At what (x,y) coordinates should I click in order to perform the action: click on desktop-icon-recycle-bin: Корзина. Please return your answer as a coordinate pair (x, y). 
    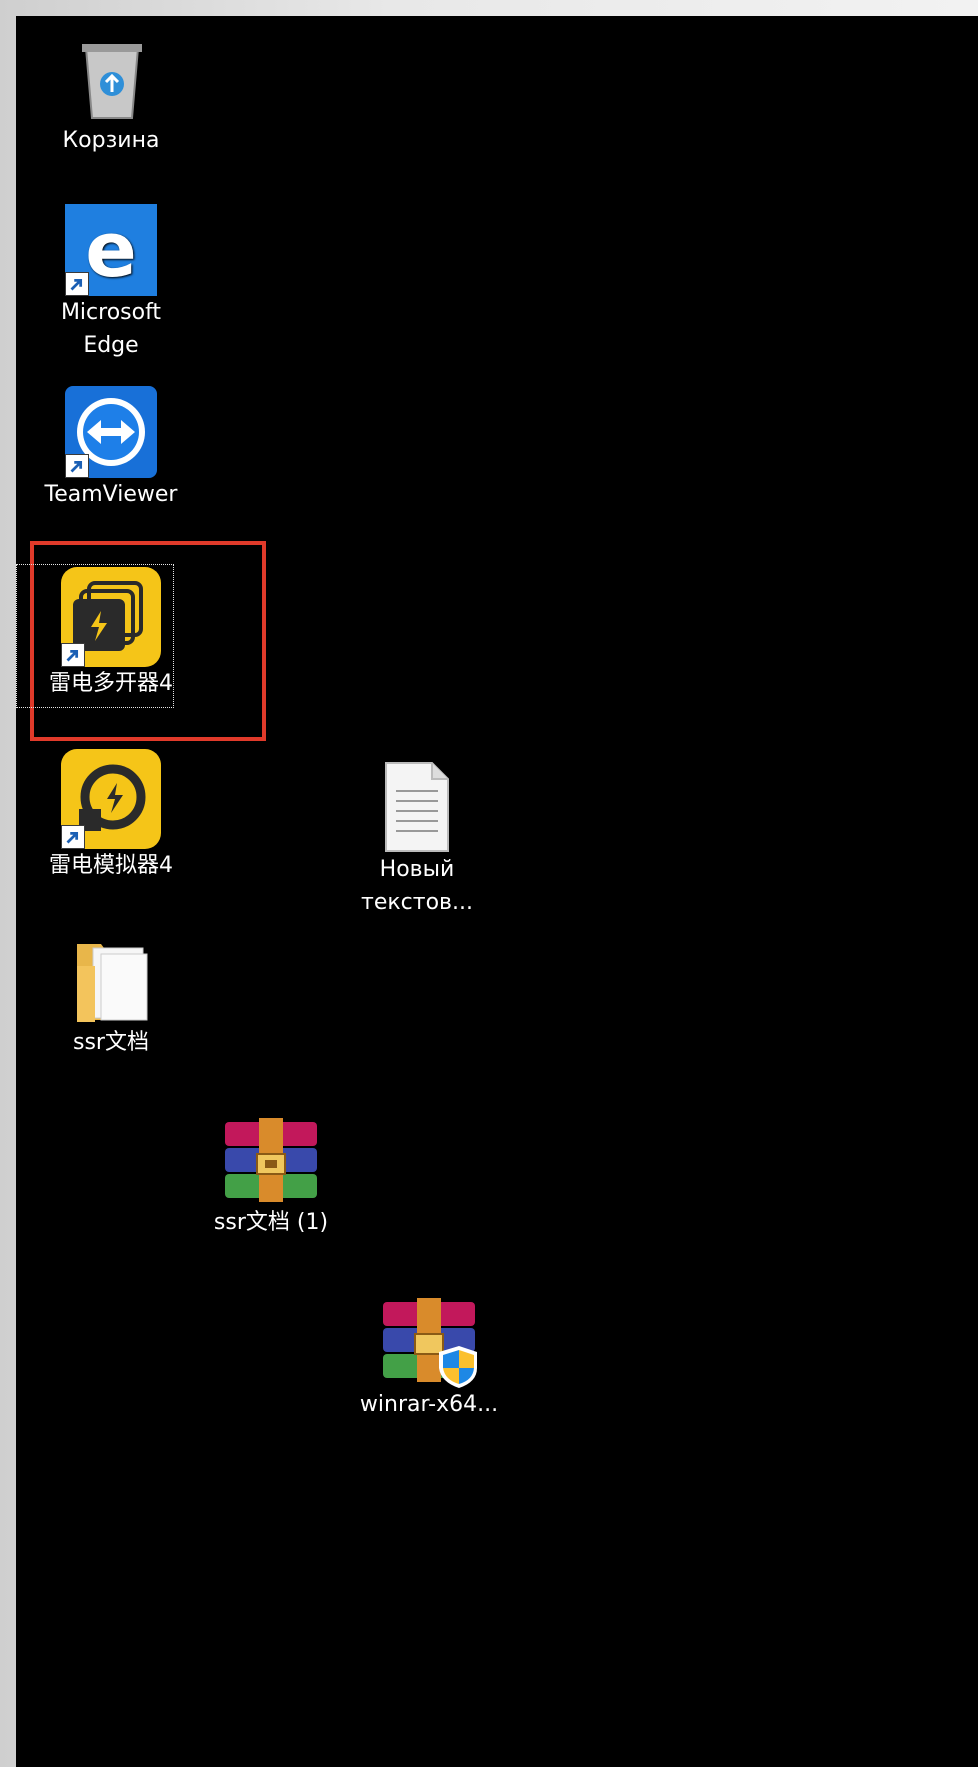
    Looking at the image, I should click on (111, 95).